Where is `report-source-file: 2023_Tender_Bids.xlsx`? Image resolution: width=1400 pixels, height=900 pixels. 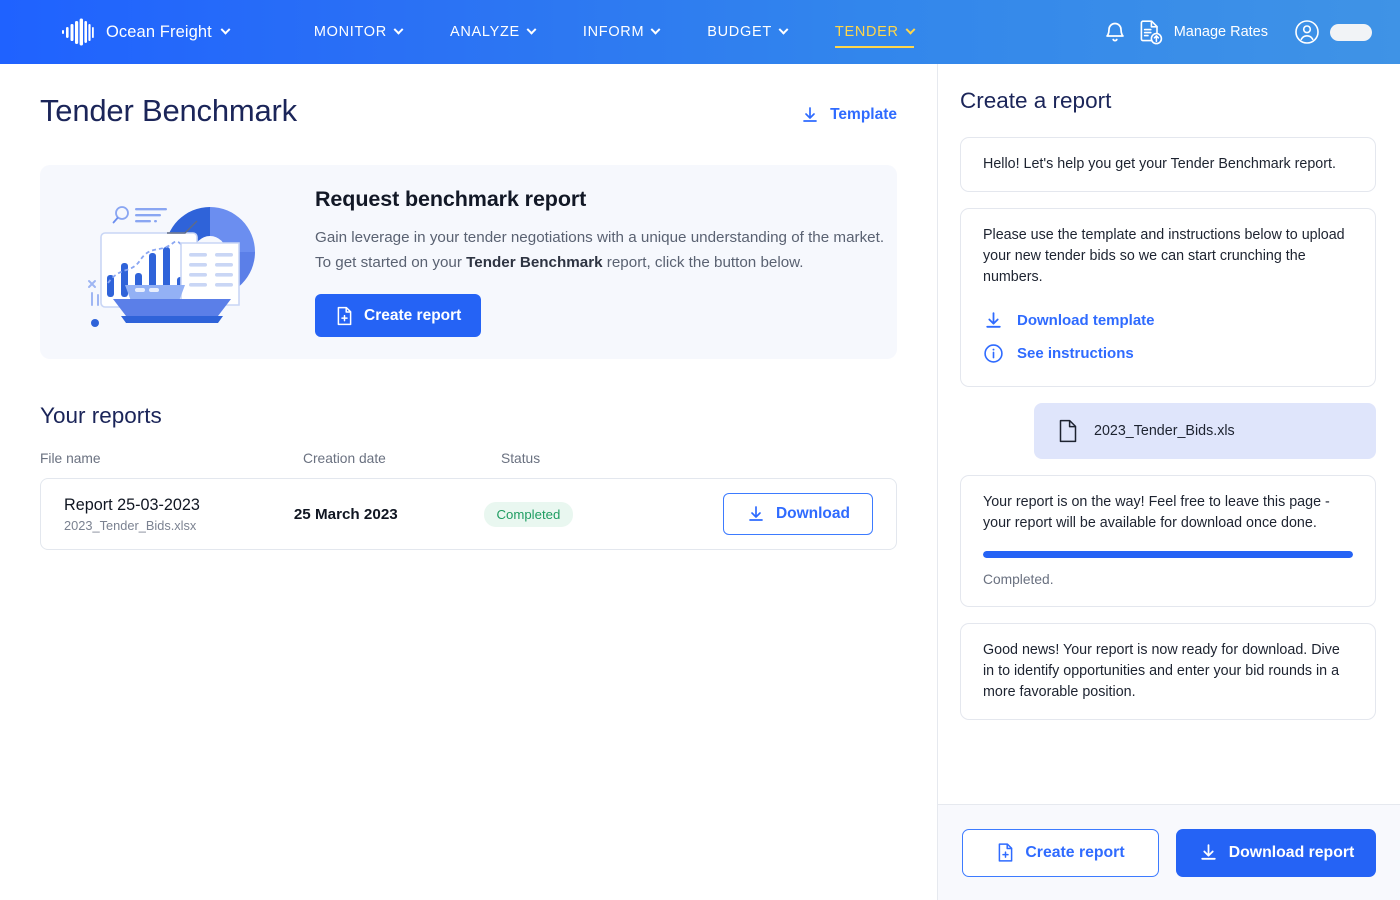 report-source-file: 2023_Tender_Bids.xlsx is located at coordinates (130, 525).